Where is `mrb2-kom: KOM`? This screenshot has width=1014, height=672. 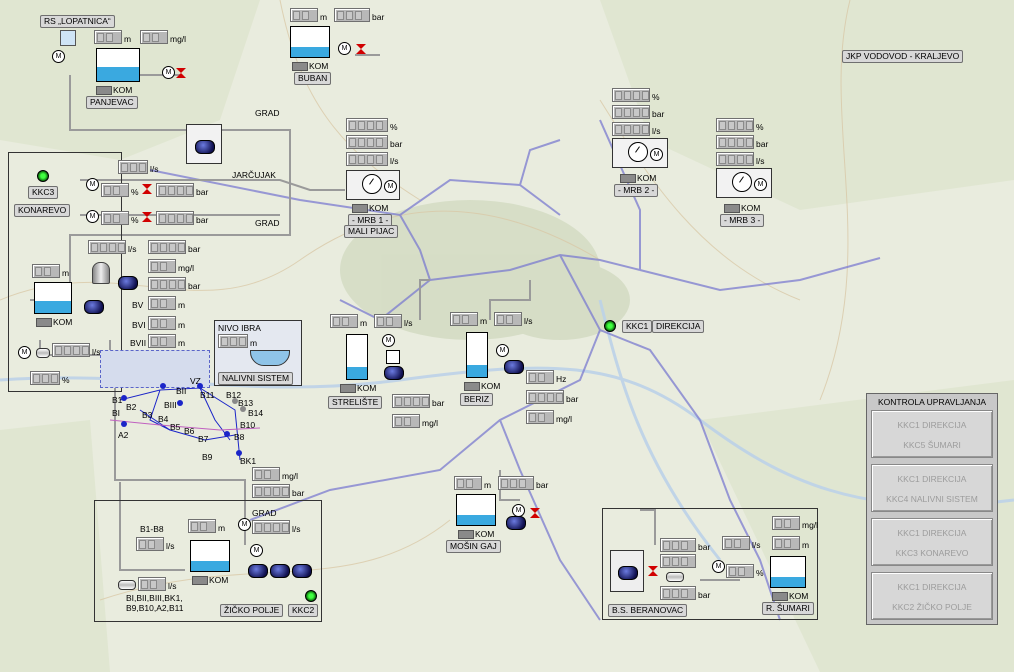
mrb2-kom: KOM is located at coordinates (640, 178).